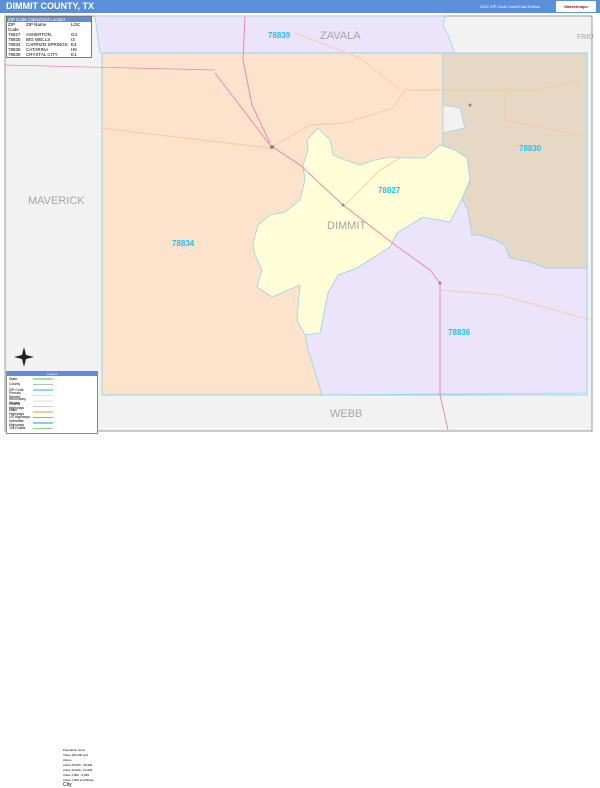 This screenshot has width=600, height=788. I want to click on county-label-zavala: ZAVALA, so click(340, 36).